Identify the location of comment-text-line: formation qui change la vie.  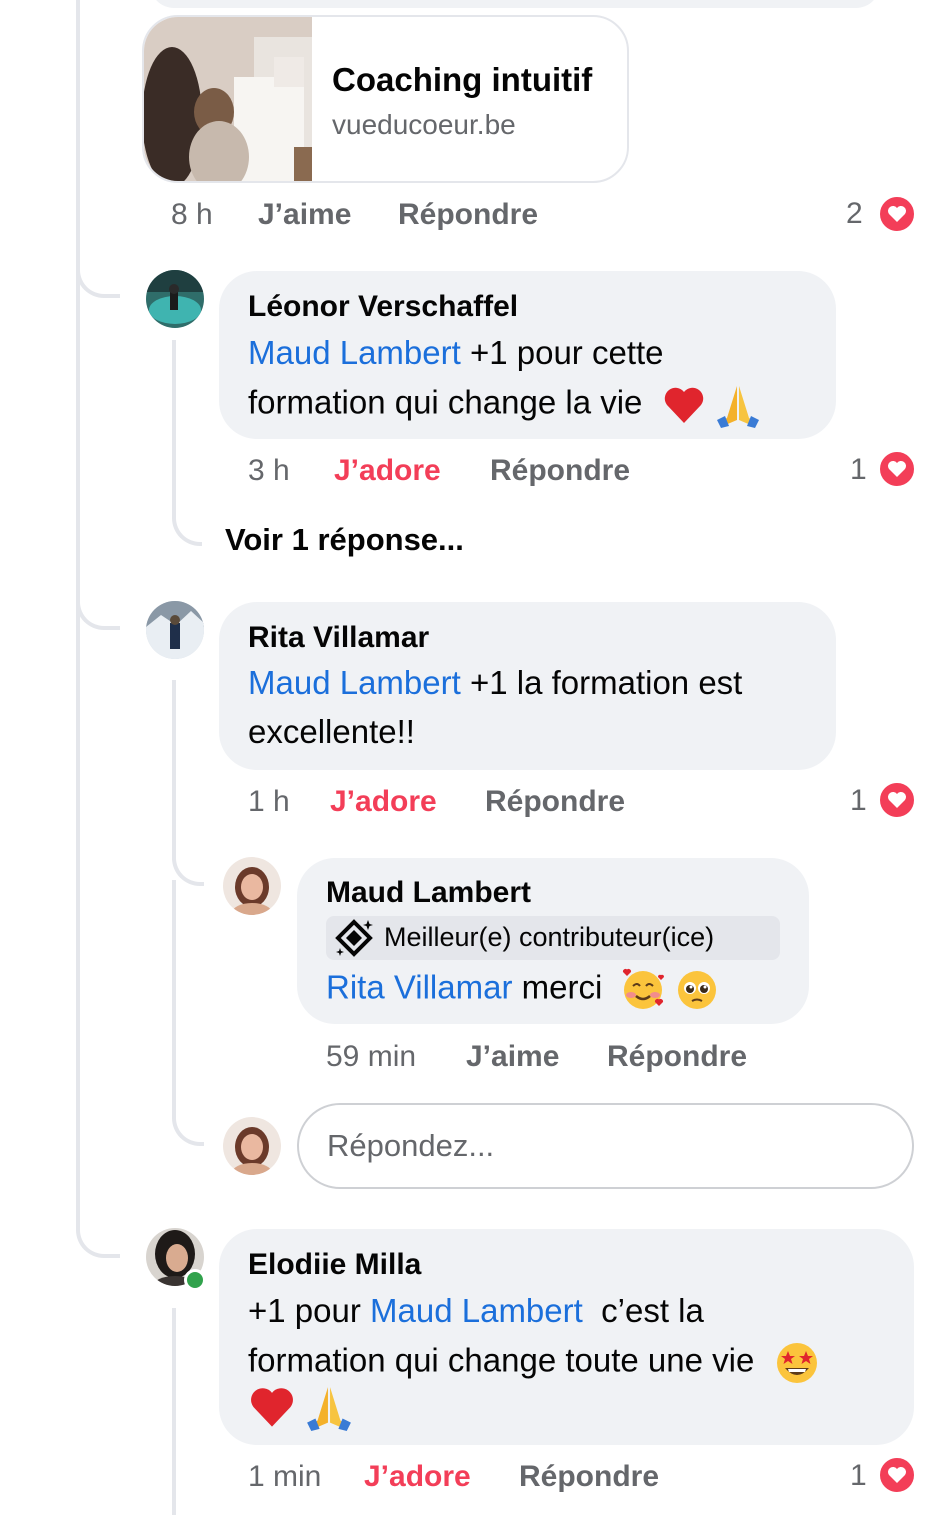
(504, 405).